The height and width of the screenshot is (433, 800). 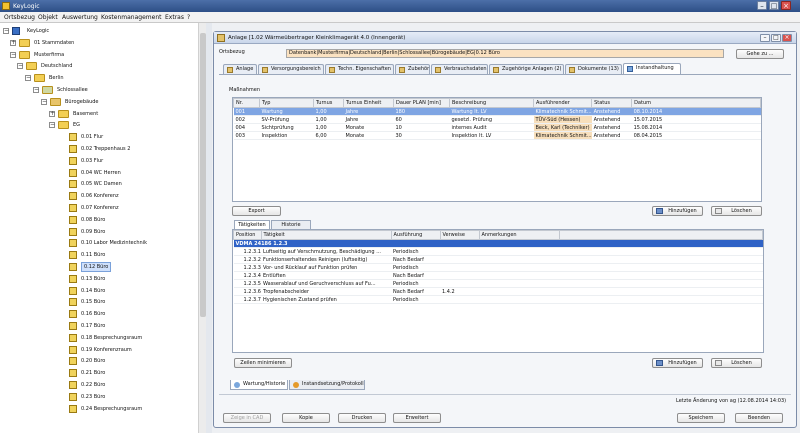 I want to click on table-cell: 003, so click(x=246, y=135).